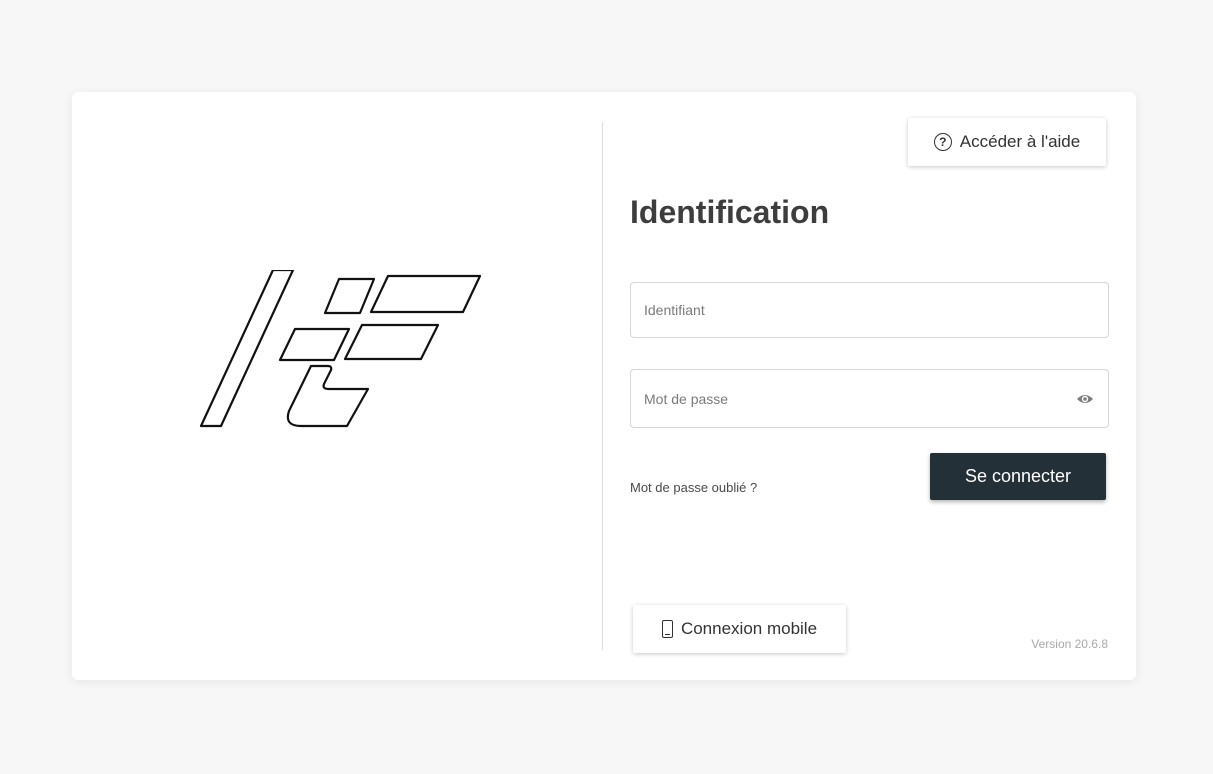  Describe the element at coordinates (1020, 141) in the screenshot. I see `help-button-label: Accéder à l'aide` at that location.